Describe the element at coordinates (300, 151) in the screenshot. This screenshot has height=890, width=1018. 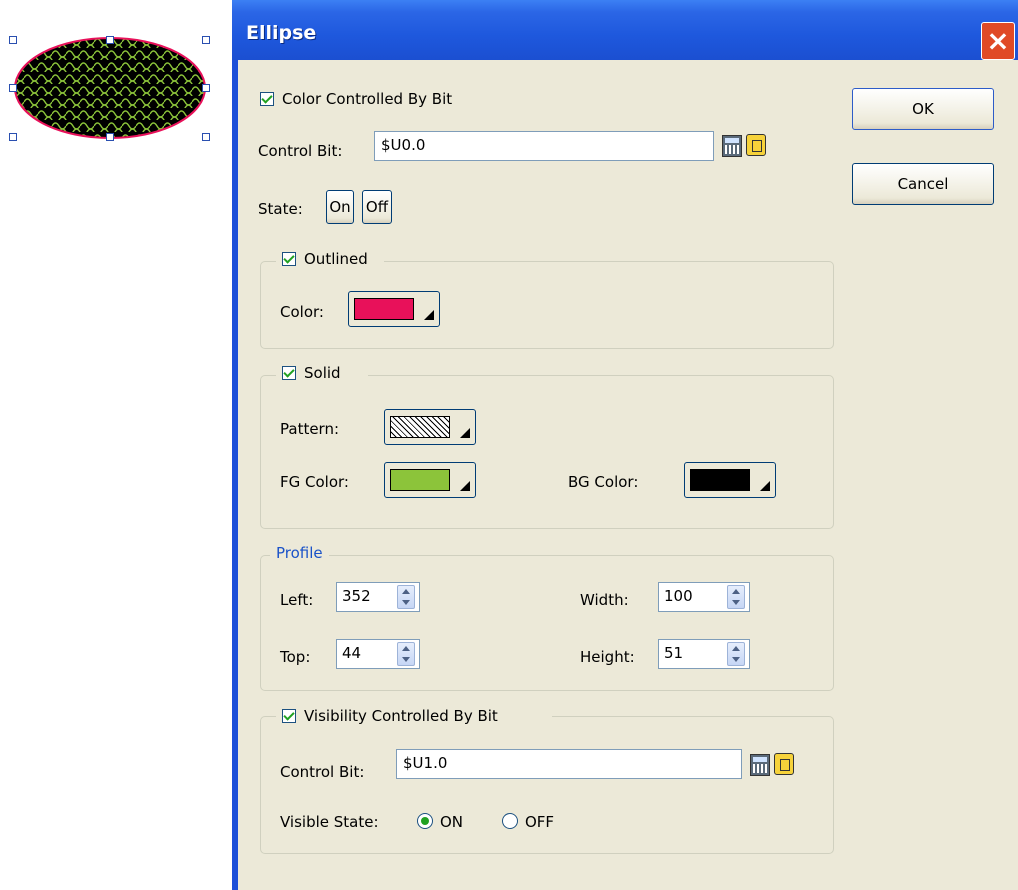
I see `control-bit-label: Control Bit:` at that location.